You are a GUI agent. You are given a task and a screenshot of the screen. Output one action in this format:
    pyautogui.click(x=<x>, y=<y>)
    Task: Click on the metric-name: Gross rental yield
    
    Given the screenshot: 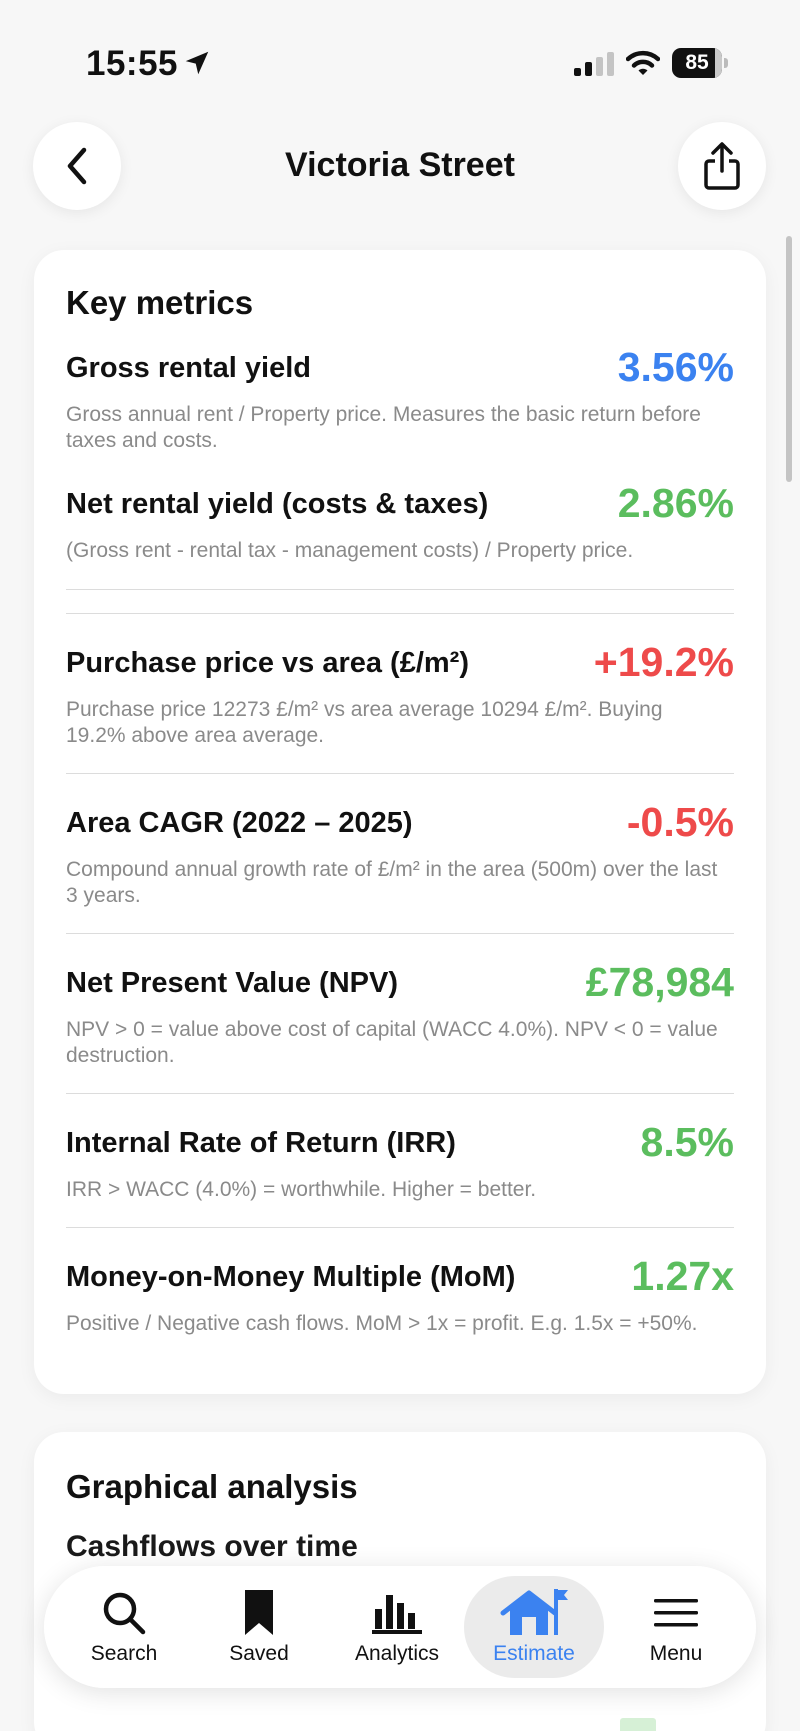 What is the action you would take?
    pyautogui.click(x=188, y=368)
    